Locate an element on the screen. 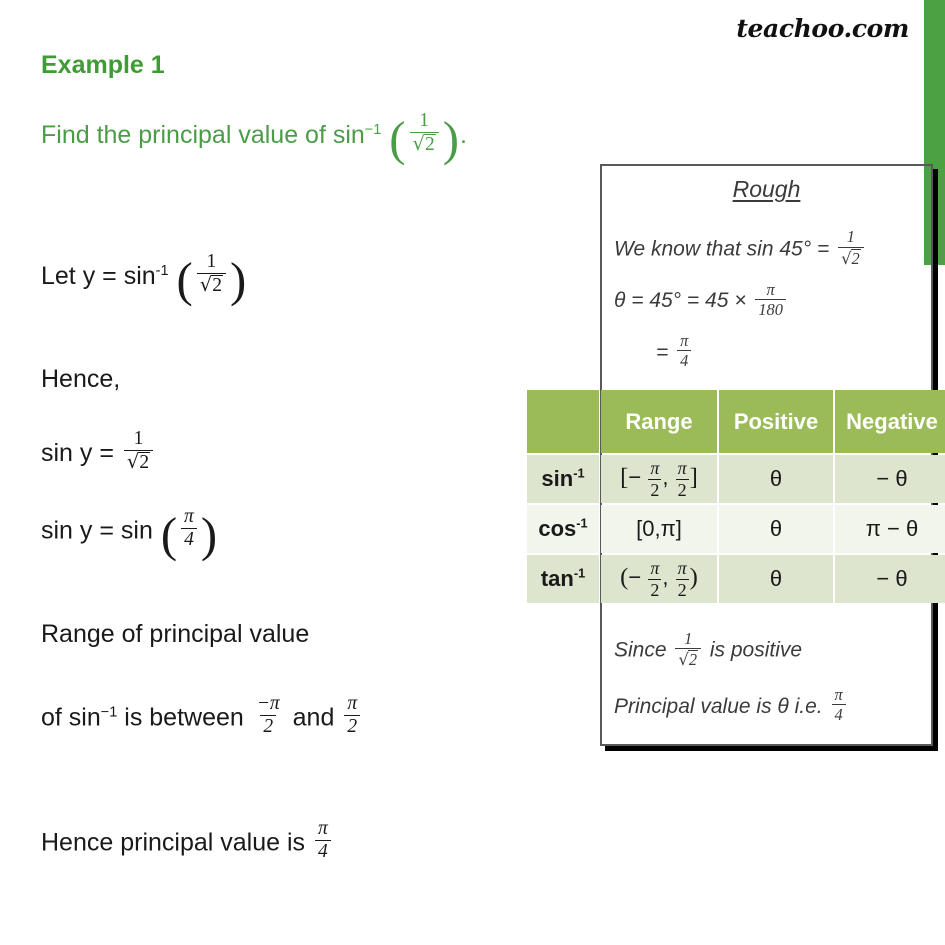 This screenshot has height=945, width=945. table-header-row: Range Positive Negative is located at coordinates (736, 421).